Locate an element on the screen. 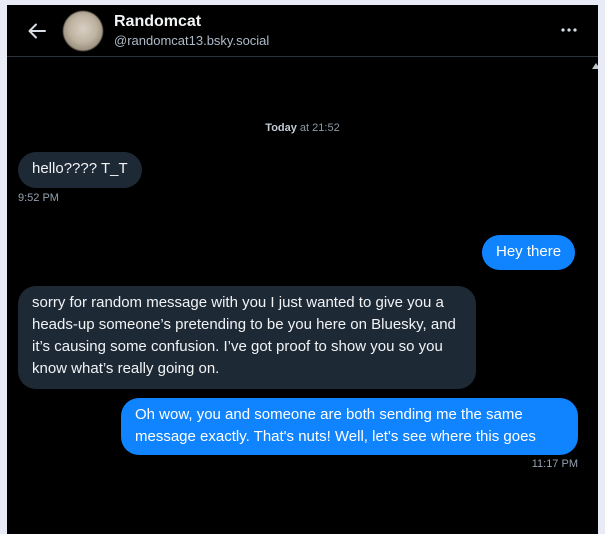  day-divider: Today at 21:52 is located at coordinates (302, 128).